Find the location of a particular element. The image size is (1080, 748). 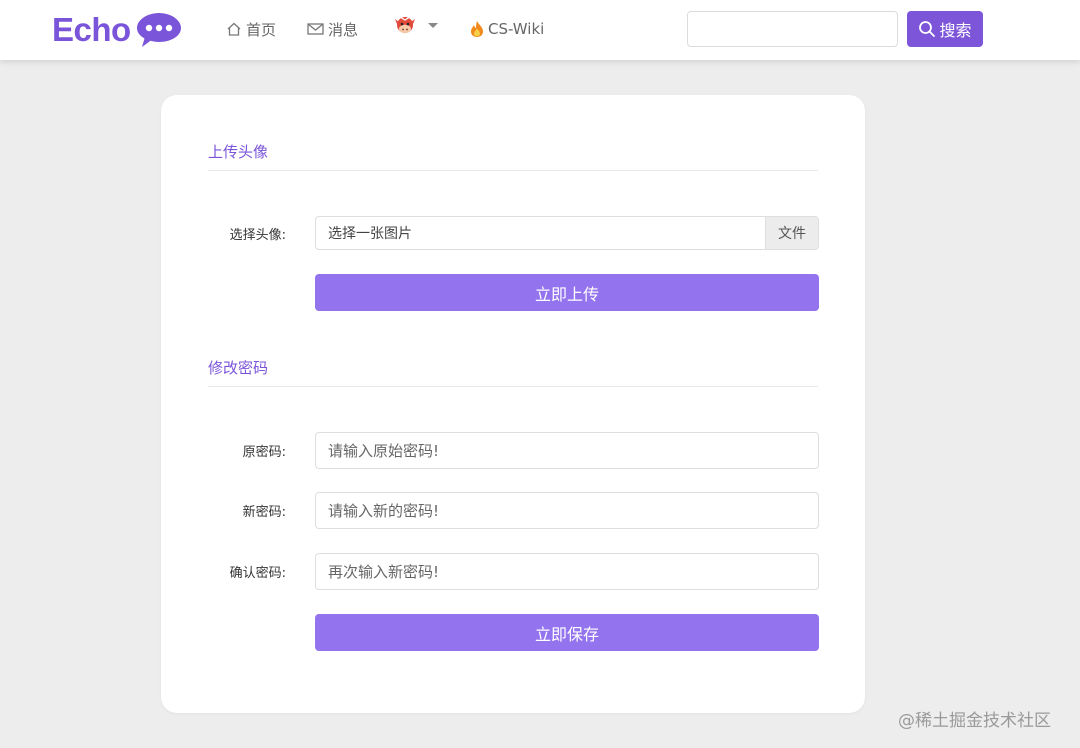

envelope-icon is located at coordinates (315, 29).